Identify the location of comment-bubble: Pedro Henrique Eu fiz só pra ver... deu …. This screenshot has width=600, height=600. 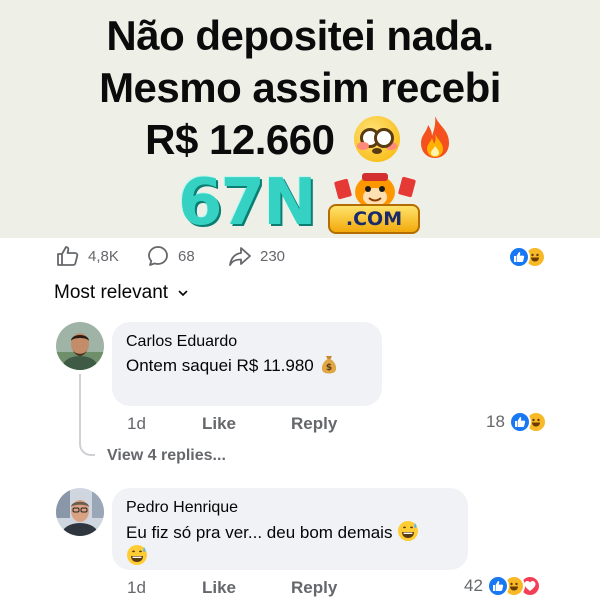
(290, 529).